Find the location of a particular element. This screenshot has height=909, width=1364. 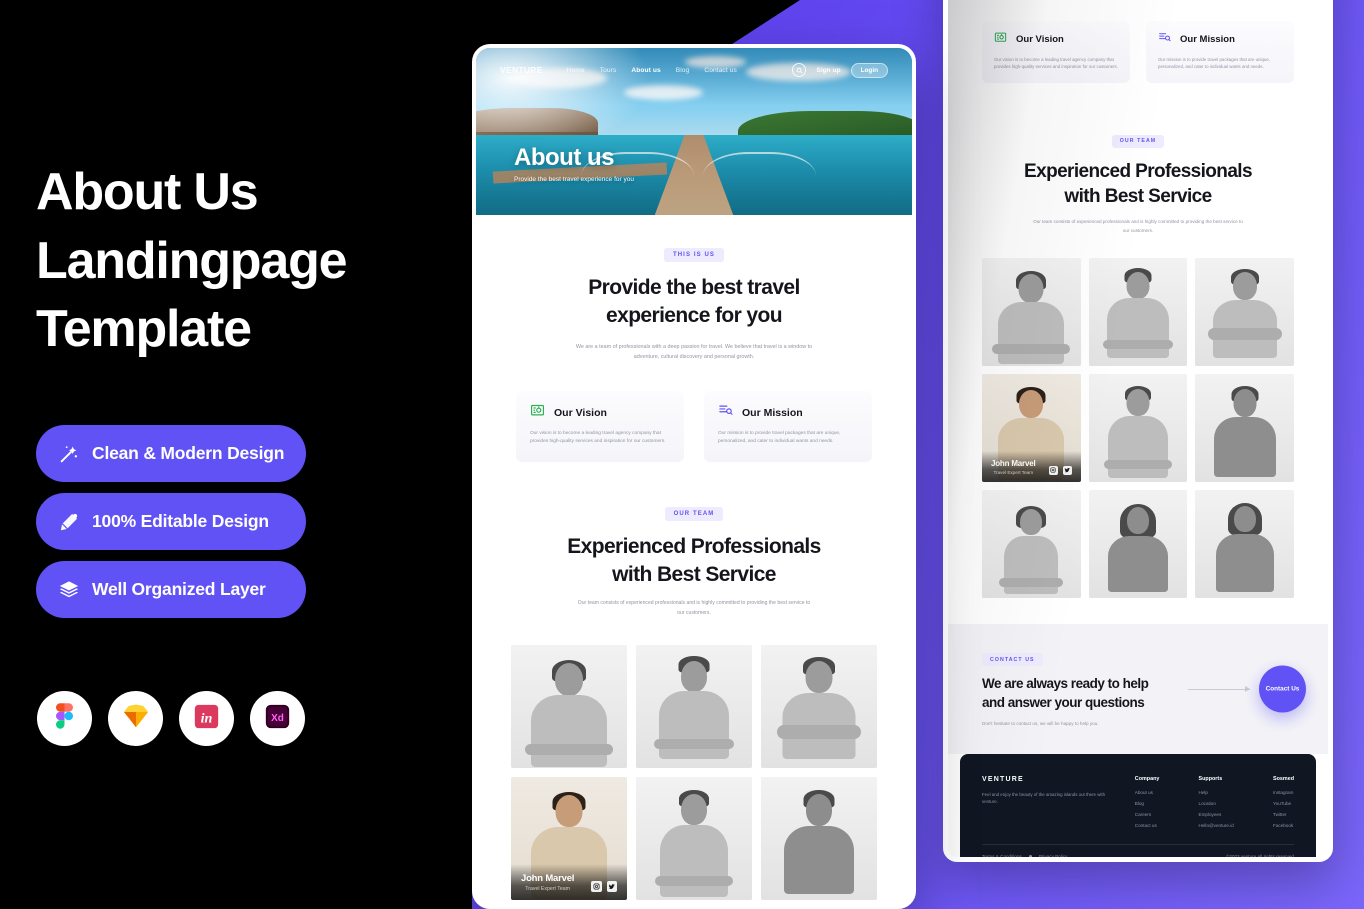

invision-app-button: in is located at coordinates (206, 718).